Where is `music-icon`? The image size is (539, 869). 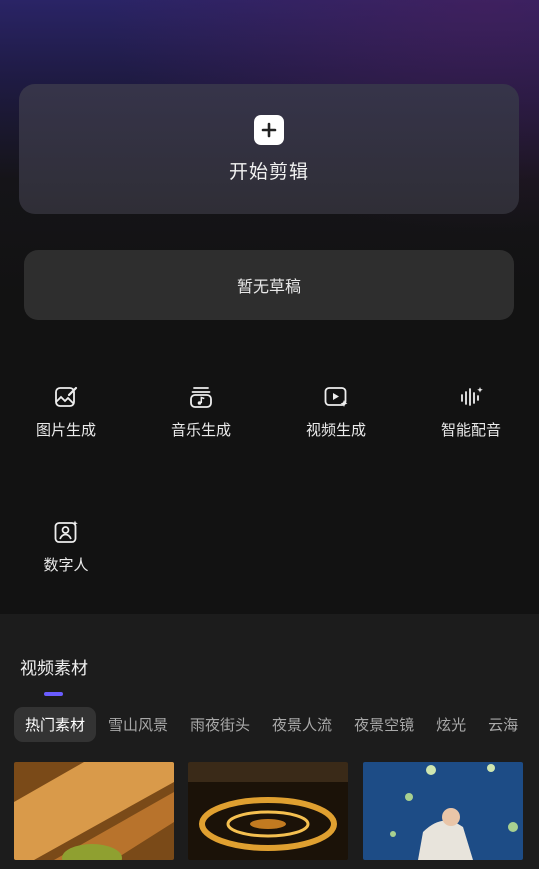 music-icon is located at coordinates (201, 397).